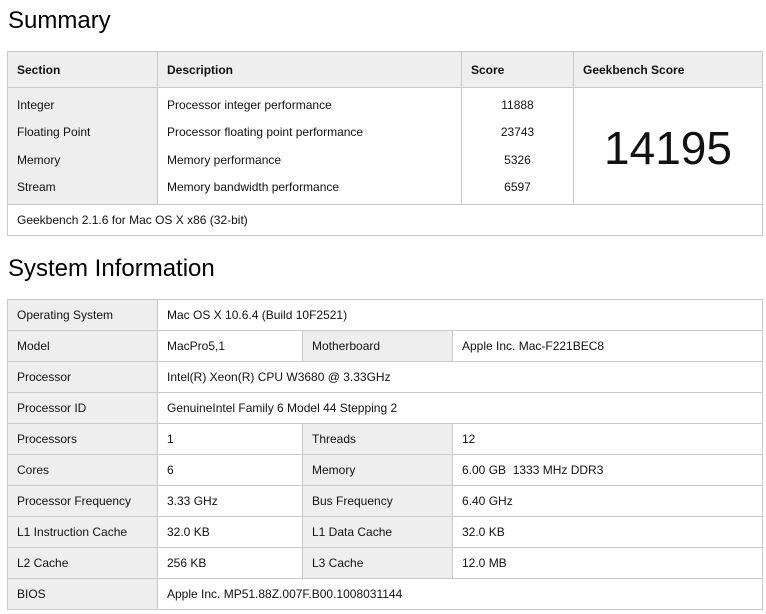 The height and width of the screenshot is (614, 766). Describe the element at coordinates (230, 532) in the screenshot. I see `l1-instruction-cache-value: 32.0 KB` at that location.